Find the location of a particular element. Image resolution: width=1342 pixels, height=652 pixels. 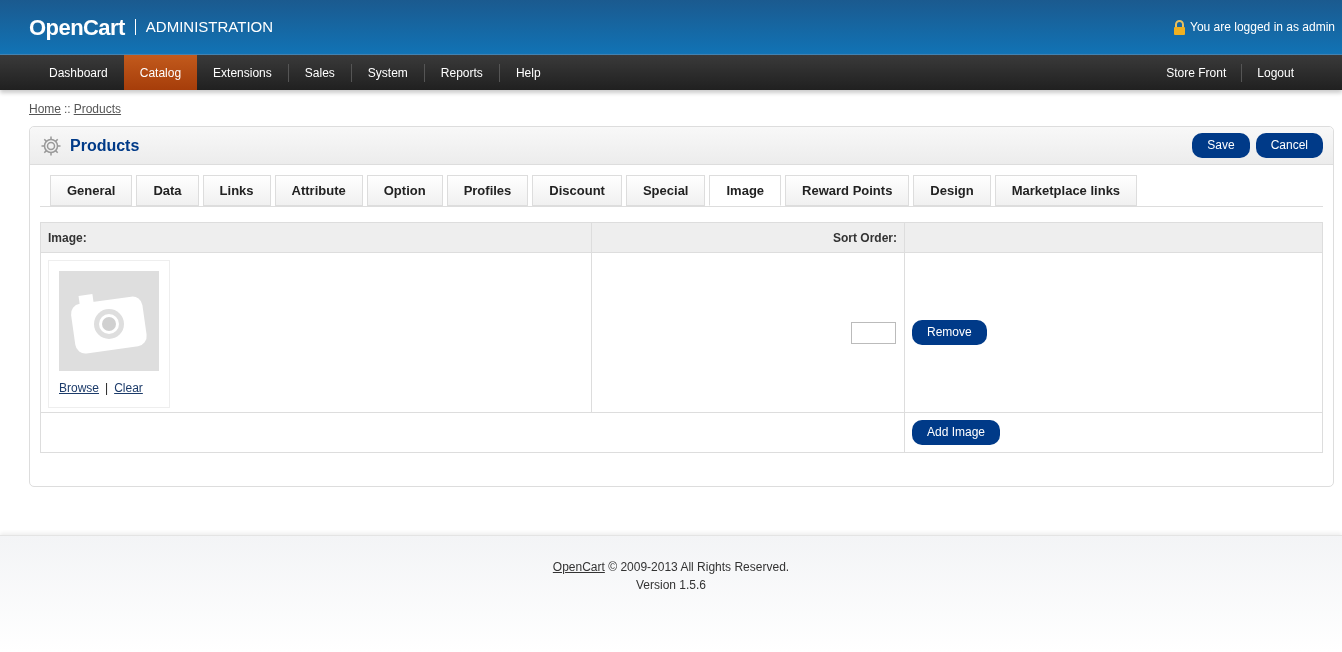

tab: Links is located at coordinates (236, 190).